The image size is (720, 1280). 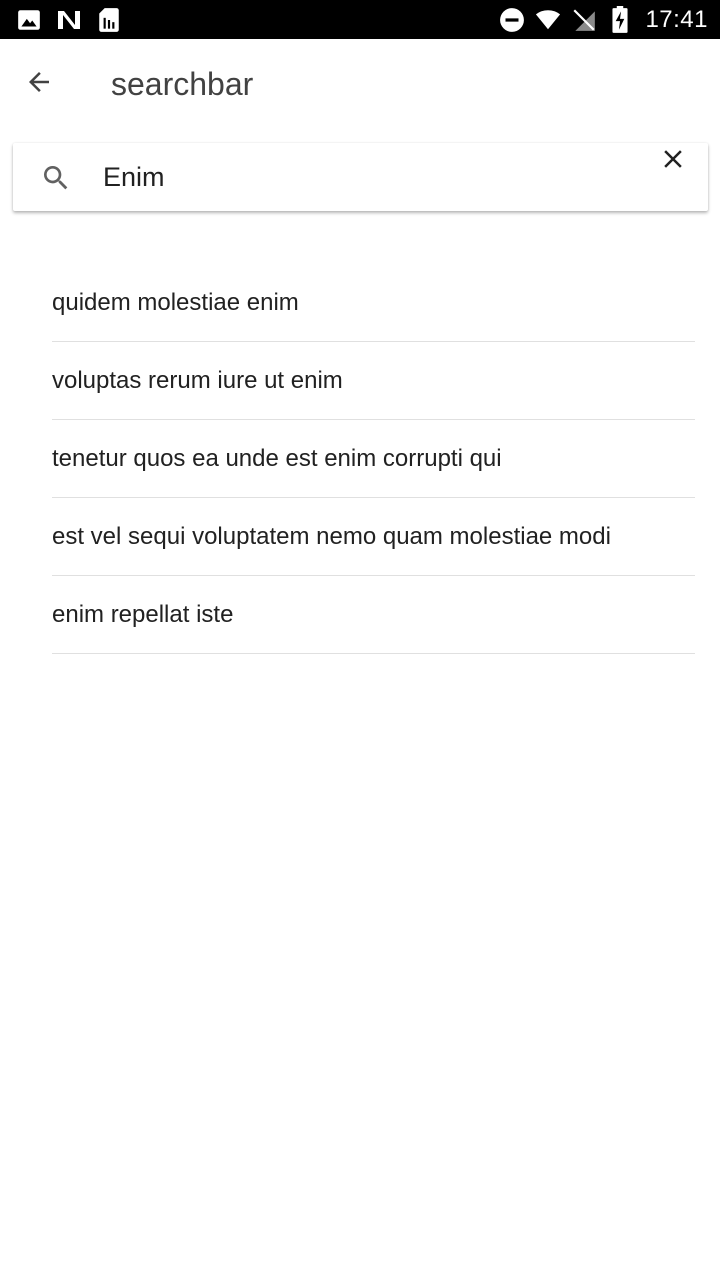 What do you see at coordinates (197, 380) in the screenshot?
I see `result-item-label: voluptas rerum iure ut enim` at bounding box center [197, 380].